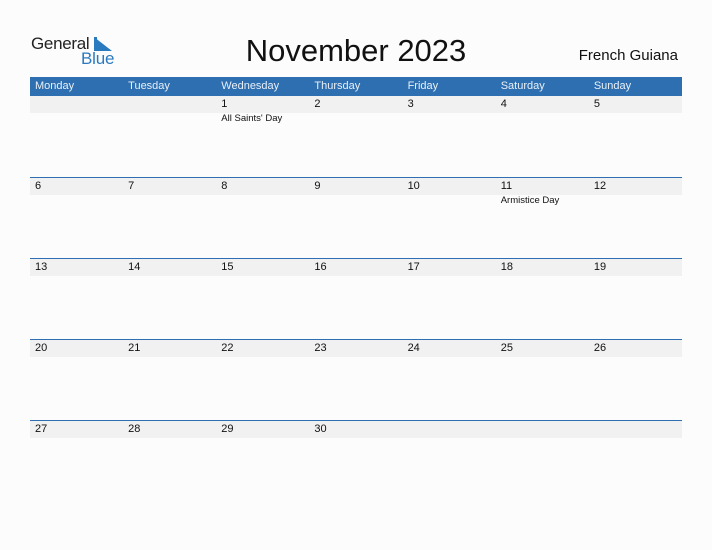  What do you see at coordinates (149, 86) in the screenshot?
I see `weekday-tuesday: Tuesday` at bounding box center [149, 86].